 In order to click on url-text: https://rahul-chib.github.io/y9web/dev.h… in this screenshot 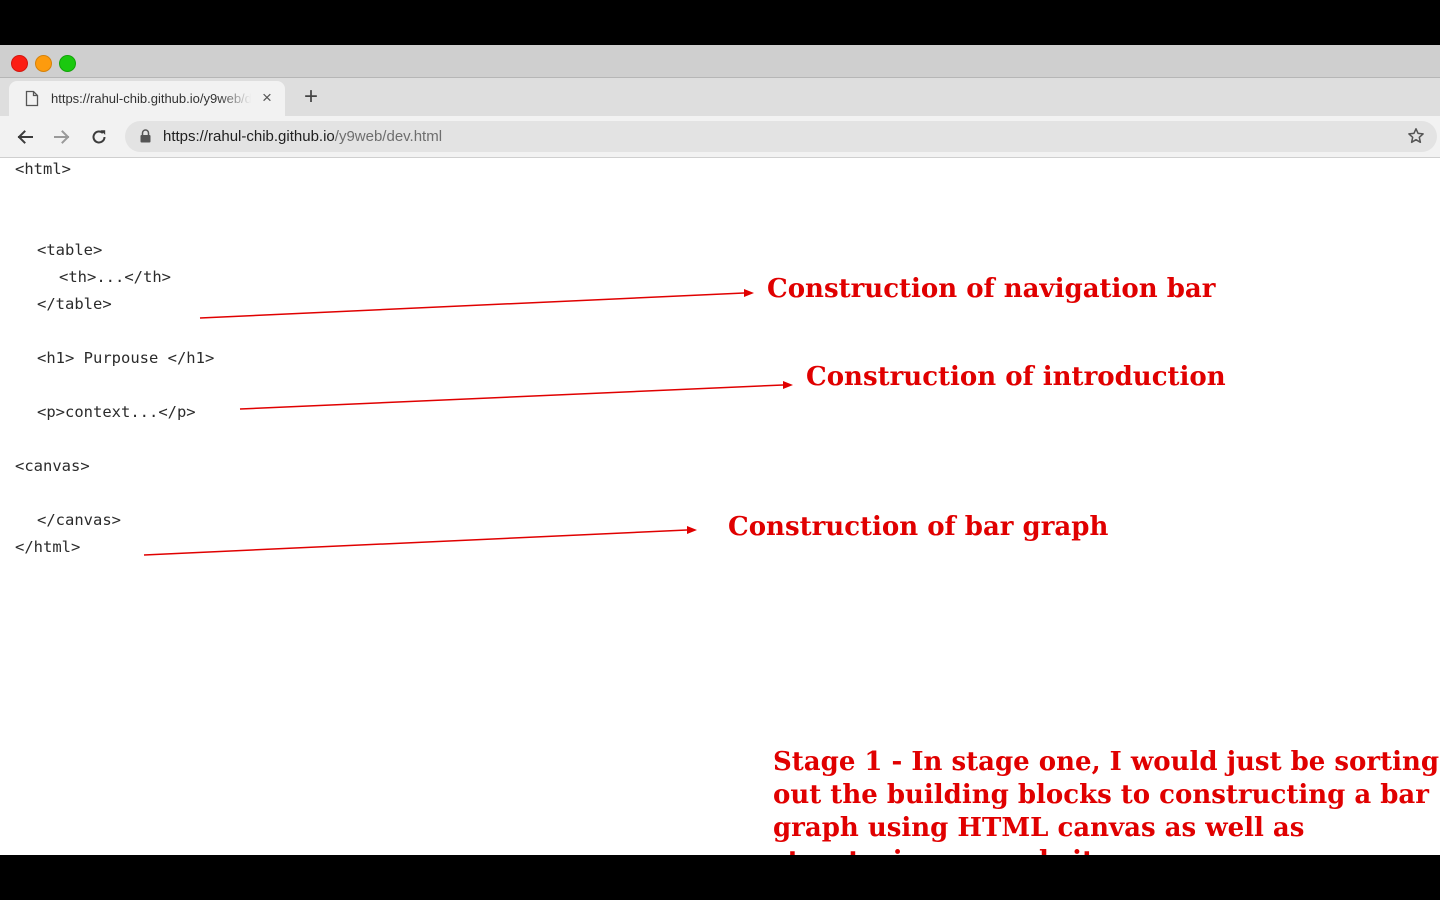, I will do `click(302, 136)`.